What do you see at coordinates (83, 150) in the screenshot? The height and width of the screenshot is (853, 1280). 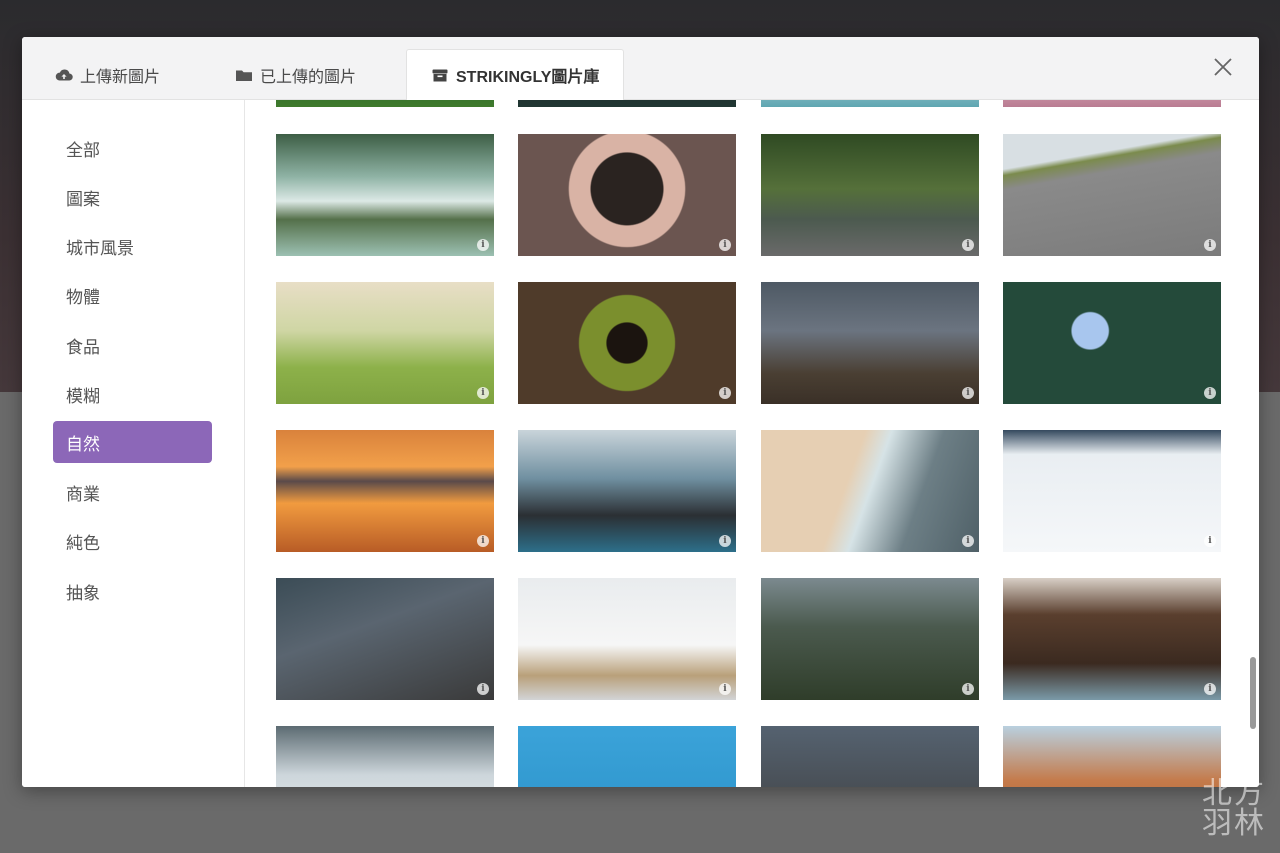 I see `category-label: 全部` at bounding box center [83, 150].